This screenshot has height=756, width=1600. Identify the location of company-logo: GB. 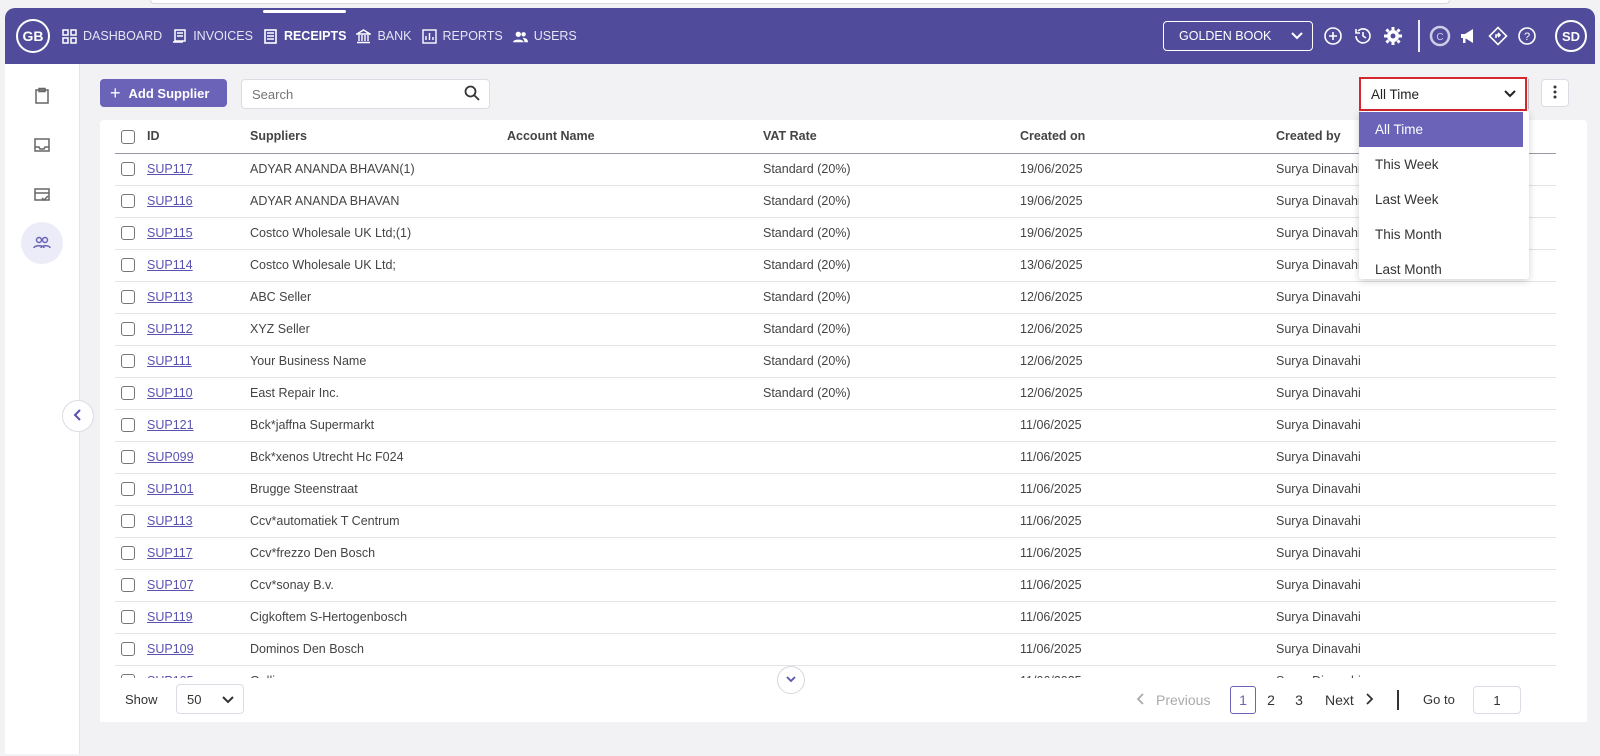
(33, 36).